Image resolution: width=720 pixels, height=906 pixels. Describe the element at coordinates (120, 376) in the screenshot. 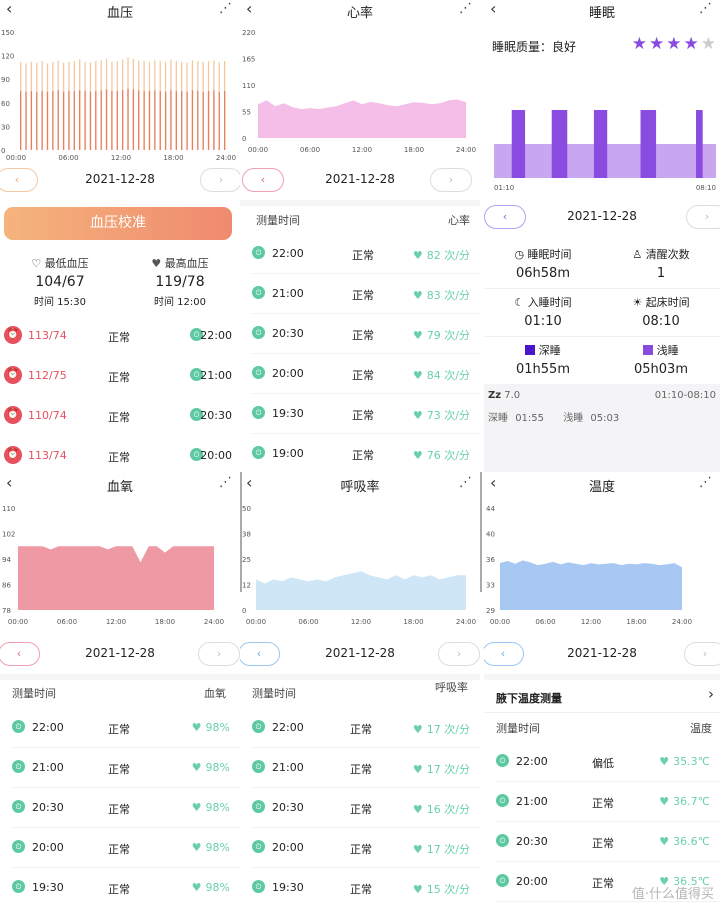

I see `bp-list-row: ⏰ 112/75 正常 ⏲ 21:00` at that location.